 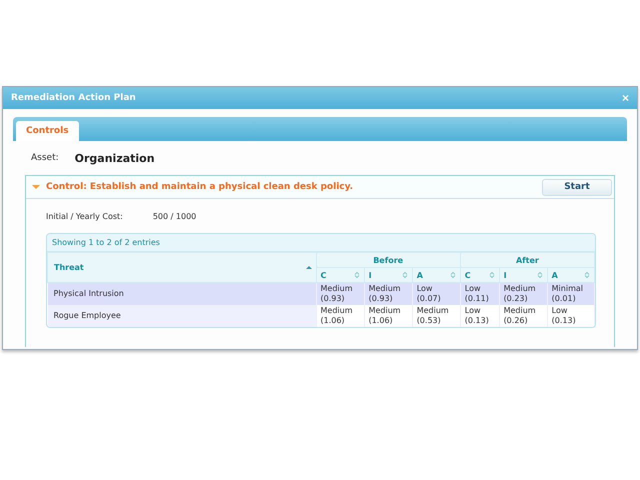 What do you see at coordinates (182, 267) in the screenshot?
I see `column-header: Threat` at bounding box center [182, 267].